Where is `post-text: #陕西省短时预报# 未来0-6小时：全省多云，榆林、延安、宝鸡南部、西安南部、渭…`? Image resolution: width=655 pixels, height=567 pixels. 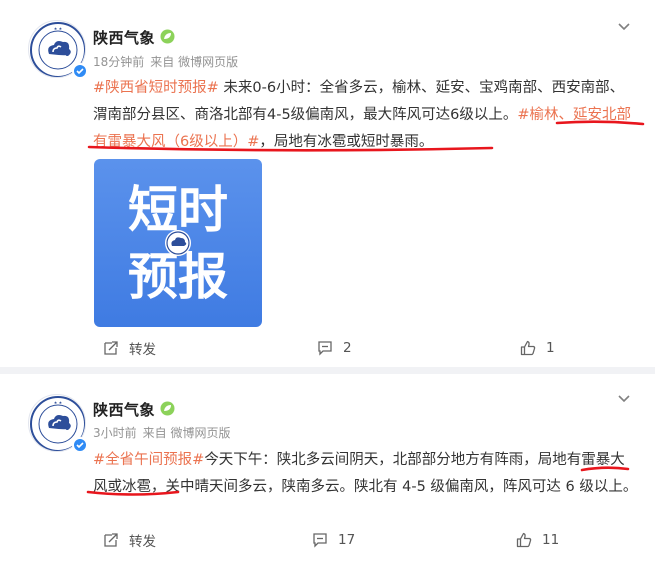
post-text: #陕西省短时预报# 未来0-6小时：全省多云，榆林、延安、宝鸡南部、西安南部、渭… is located at coordinates (365, 115).